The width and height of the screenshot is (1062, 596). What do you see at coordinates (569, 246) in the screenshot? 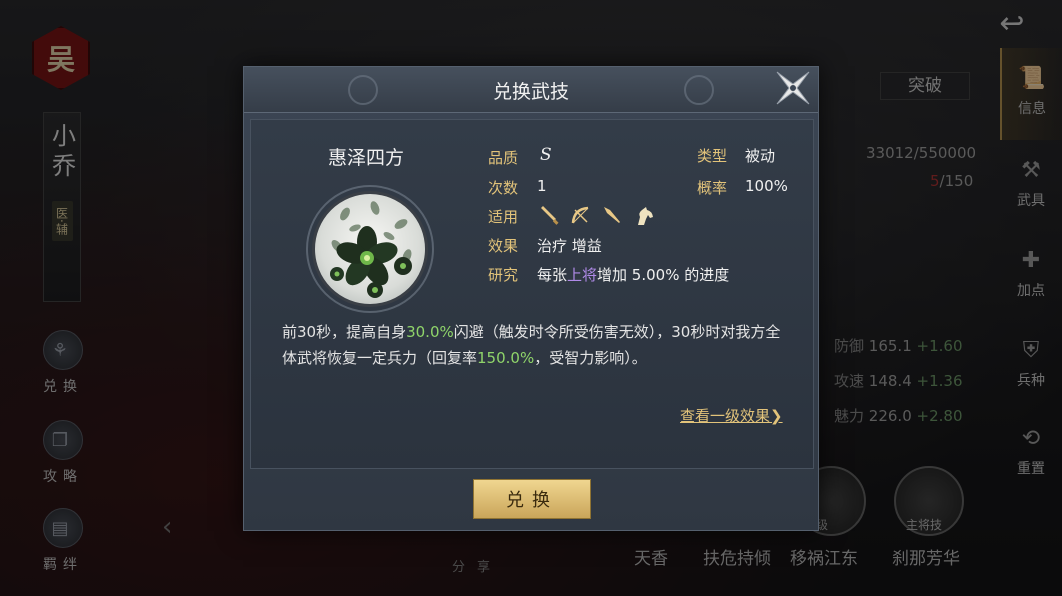
I see `effect-value: 治疗 增益` at bounding box center [569, 246].